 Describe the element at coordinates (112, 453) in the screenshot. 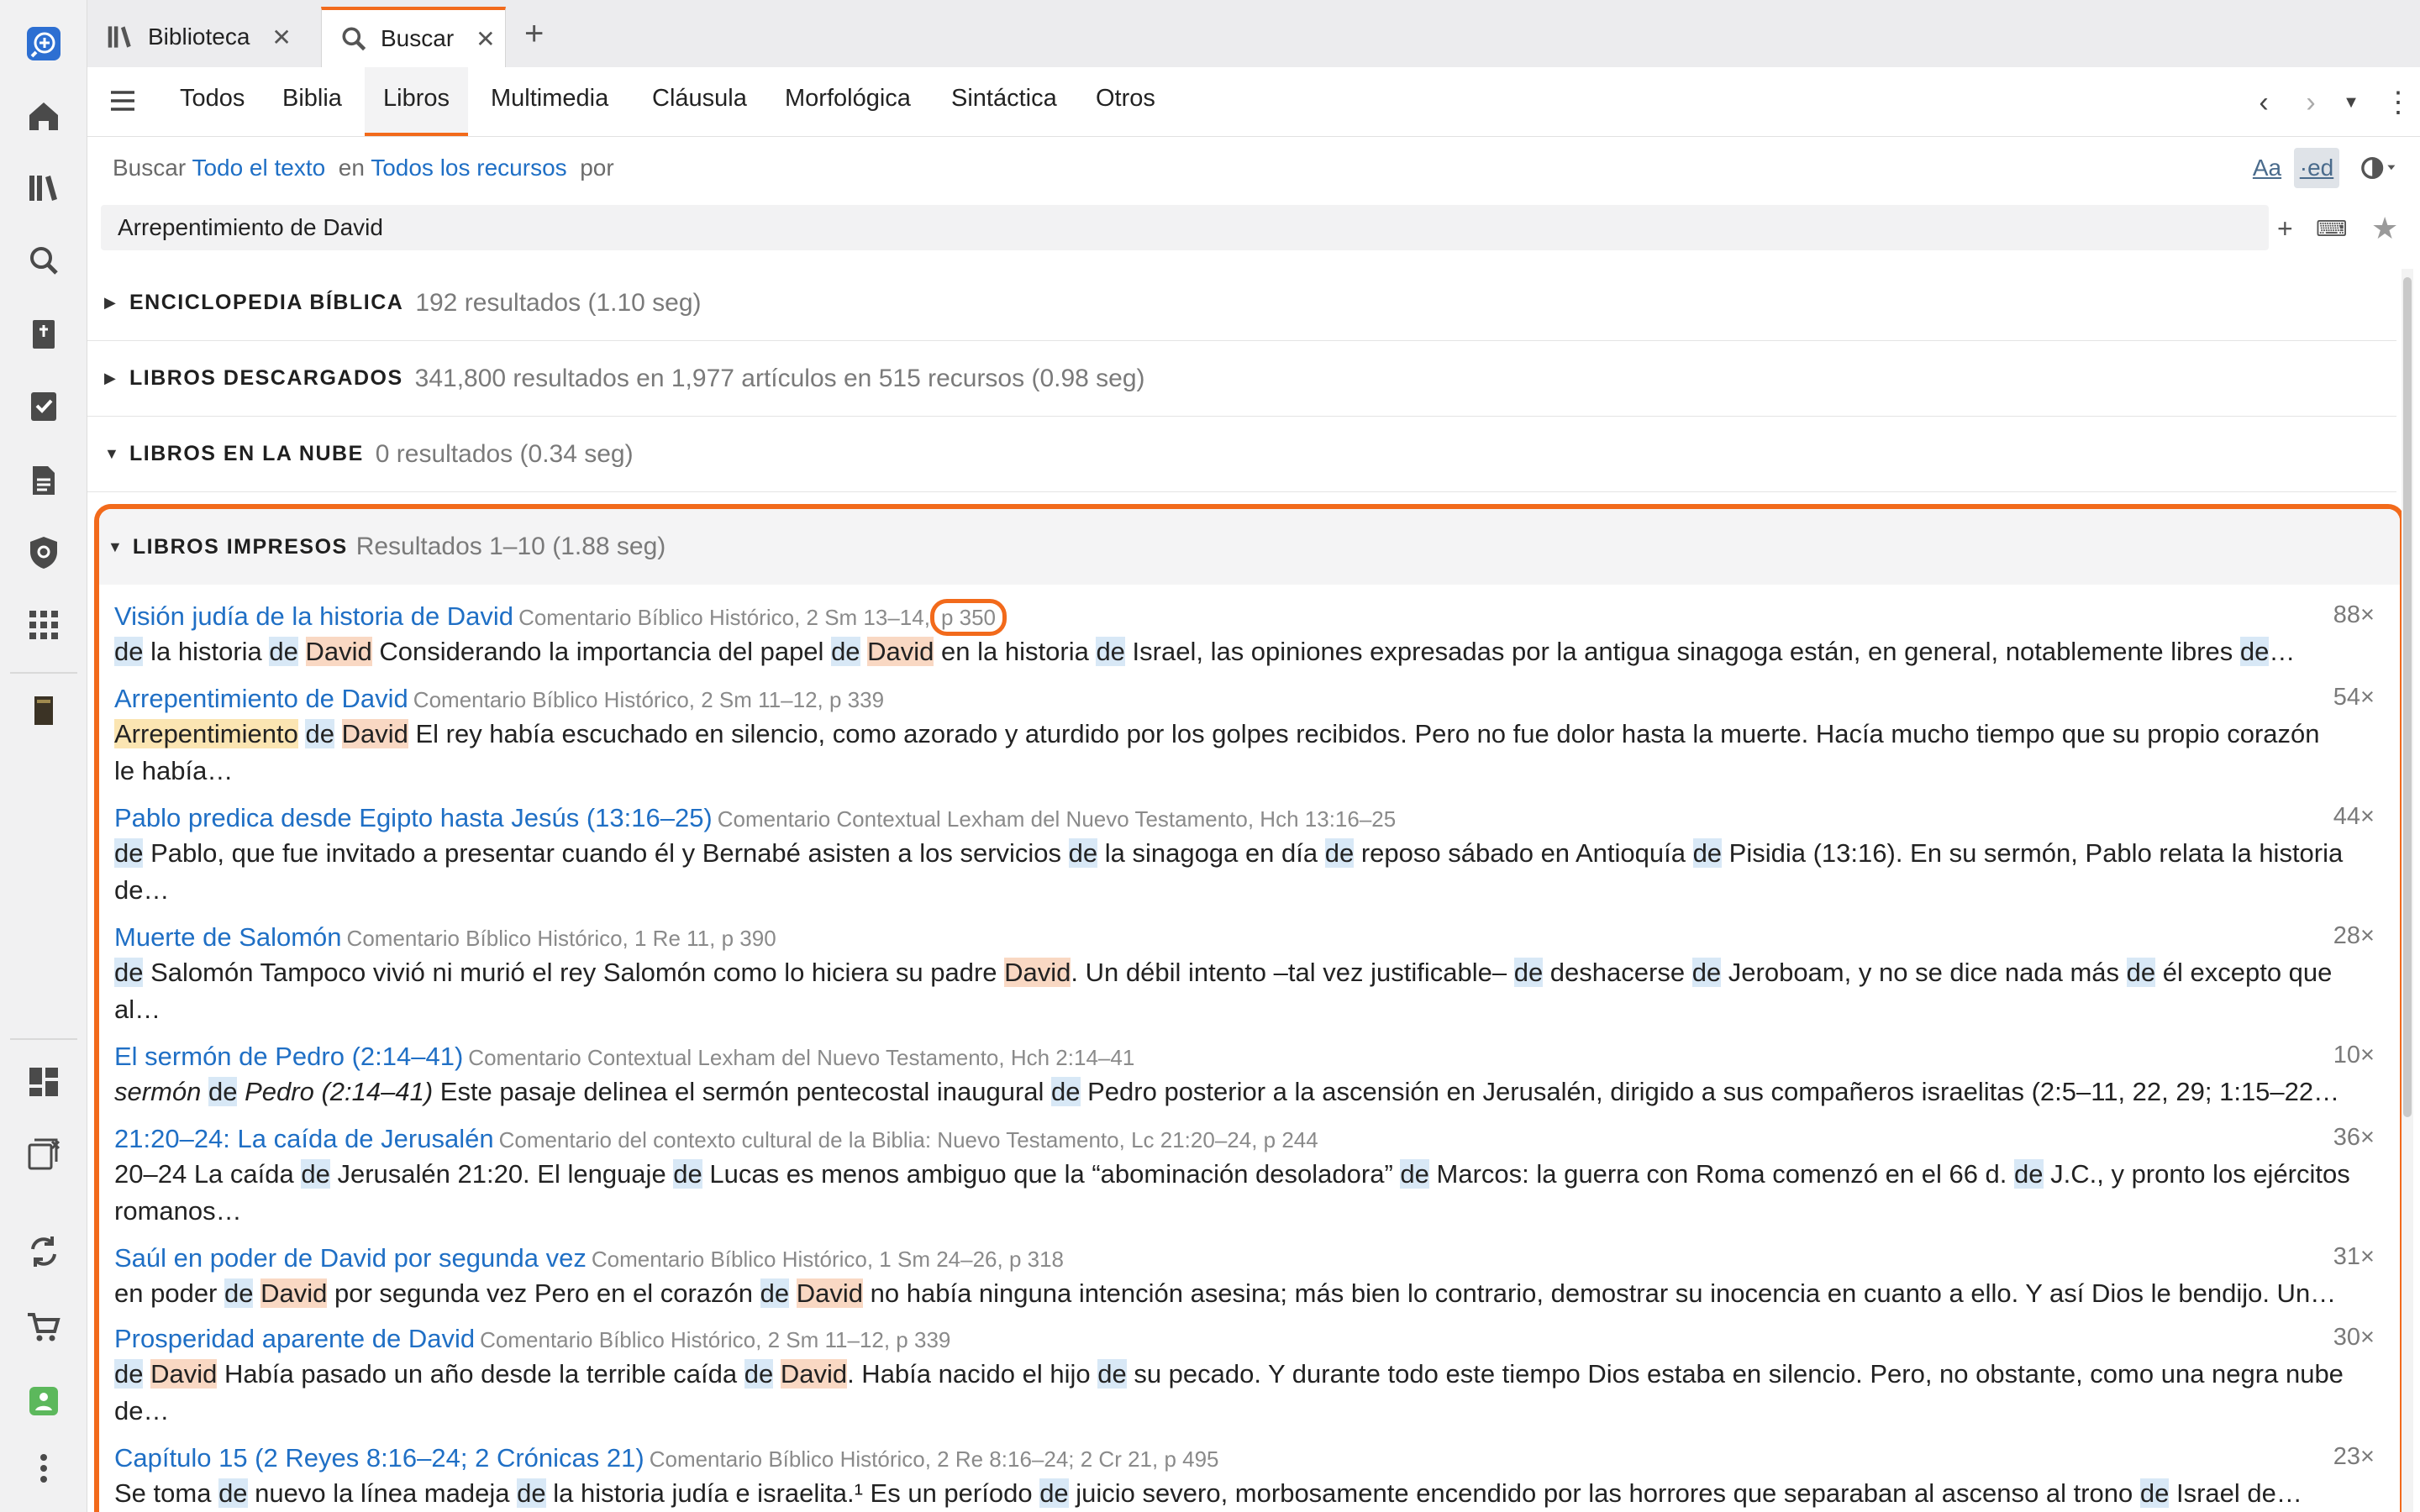

I see `collapse-arrow-icon: ▼` at that location.